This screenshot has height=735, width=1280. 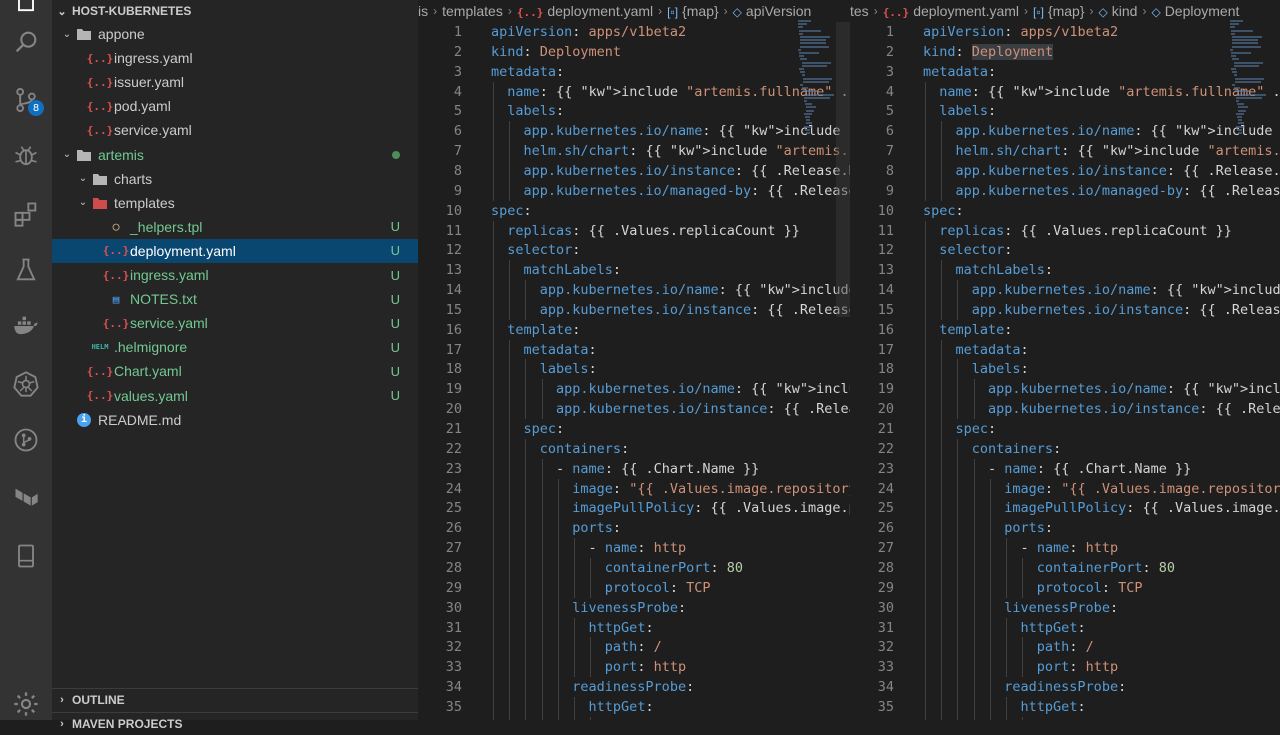 What do you see at coordinates (26, 270) in the screenshot?
I see `test-flask-icon` at bounding box center [26, 270].